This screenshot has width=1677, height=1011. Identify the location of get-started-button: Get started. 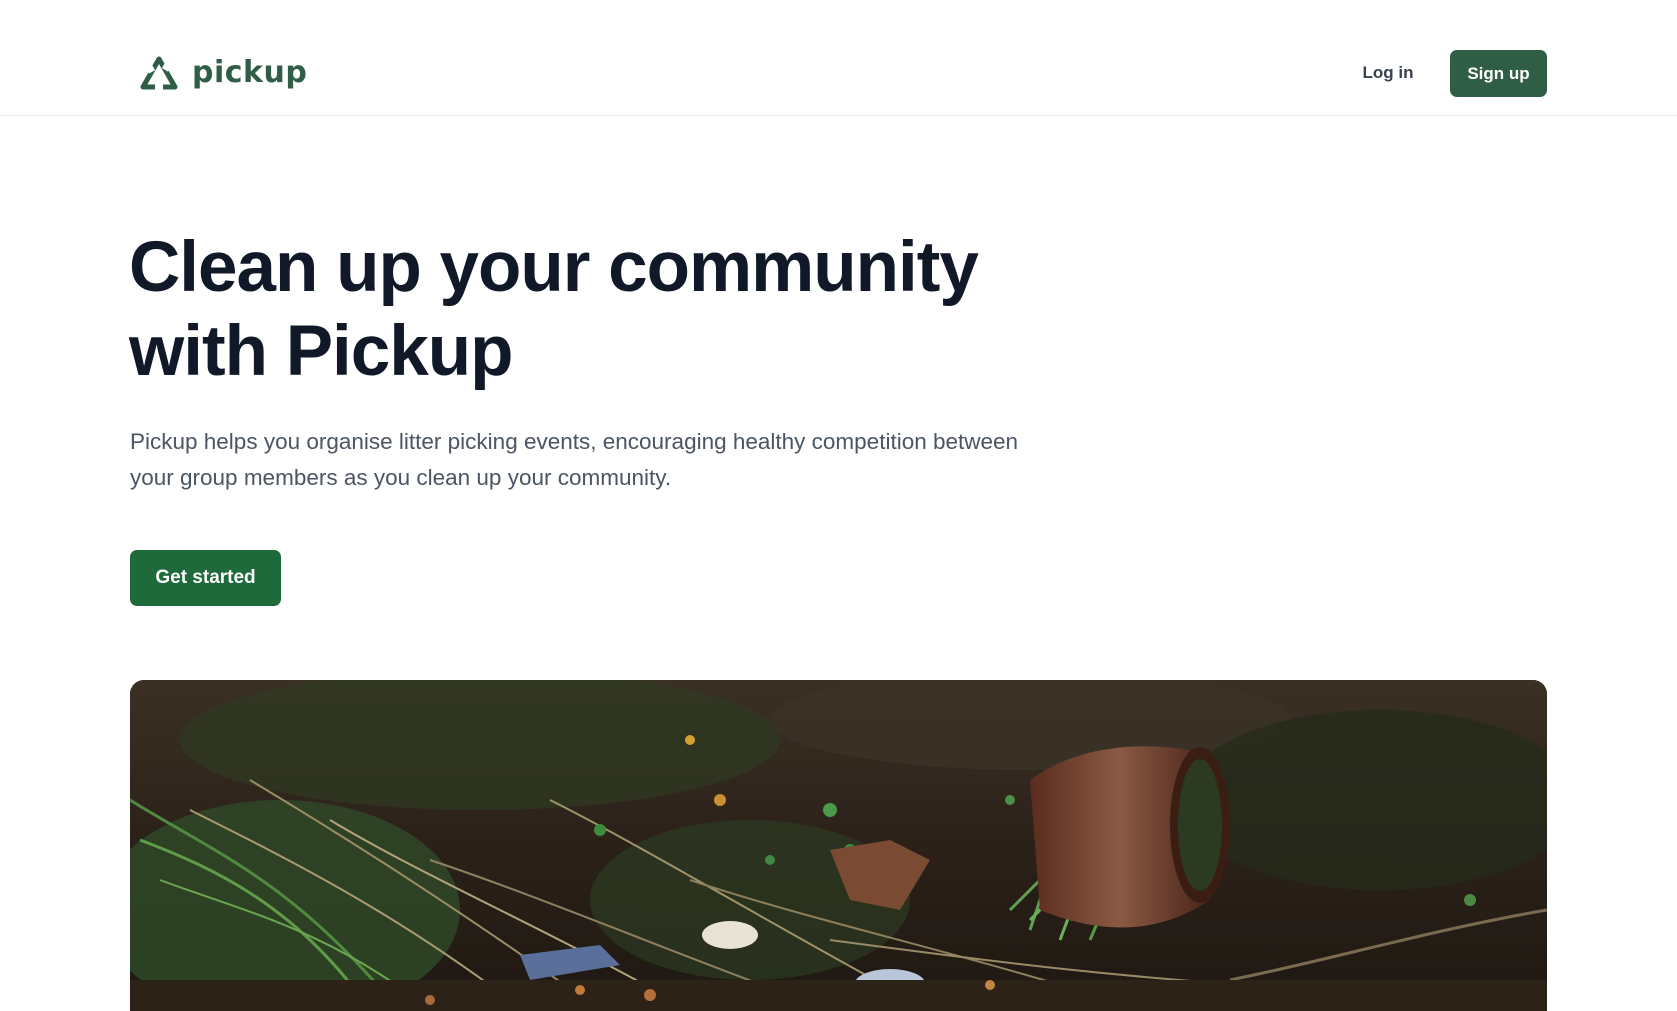
(205, 578).